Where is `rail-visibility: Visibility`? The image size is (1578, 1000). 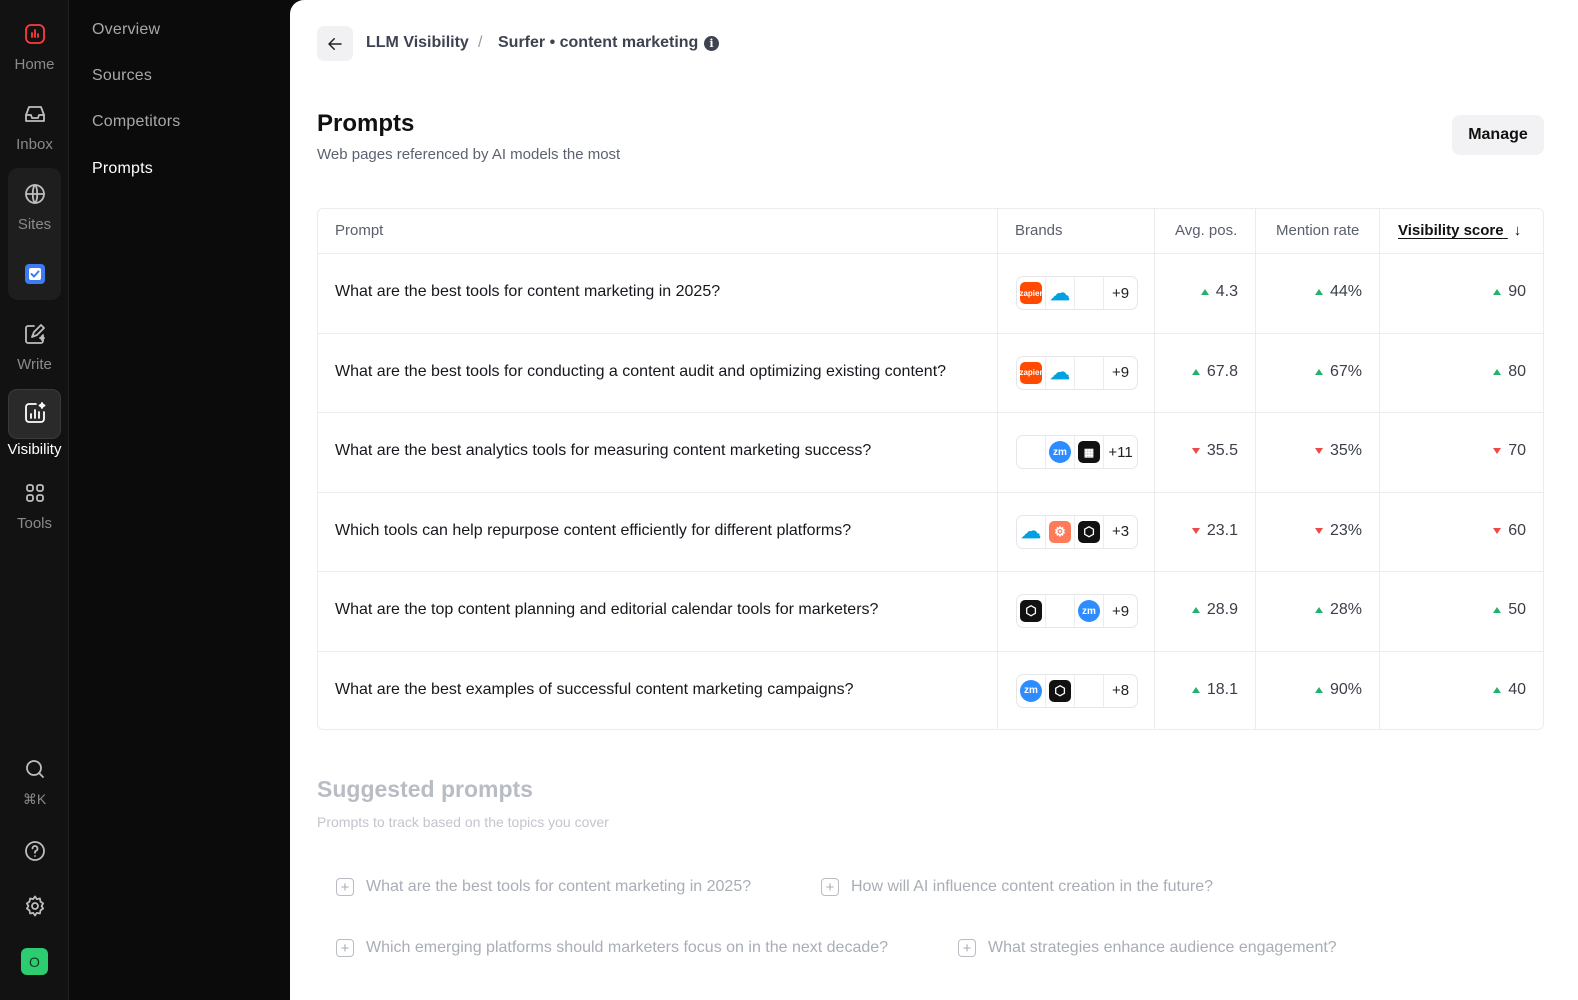
rail-visibility: Visibility is located at coordinates (34, 428).